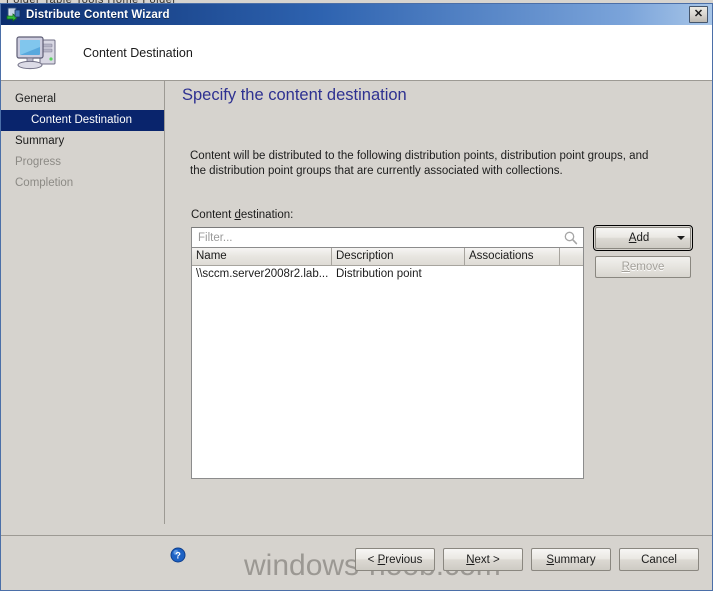 The image size is (713, 591). What do you see at coordinates (356, 14) in the screenshot?
I see `title-bar: Distribute Content Wizard ✕` at bounding box center [356, 14].